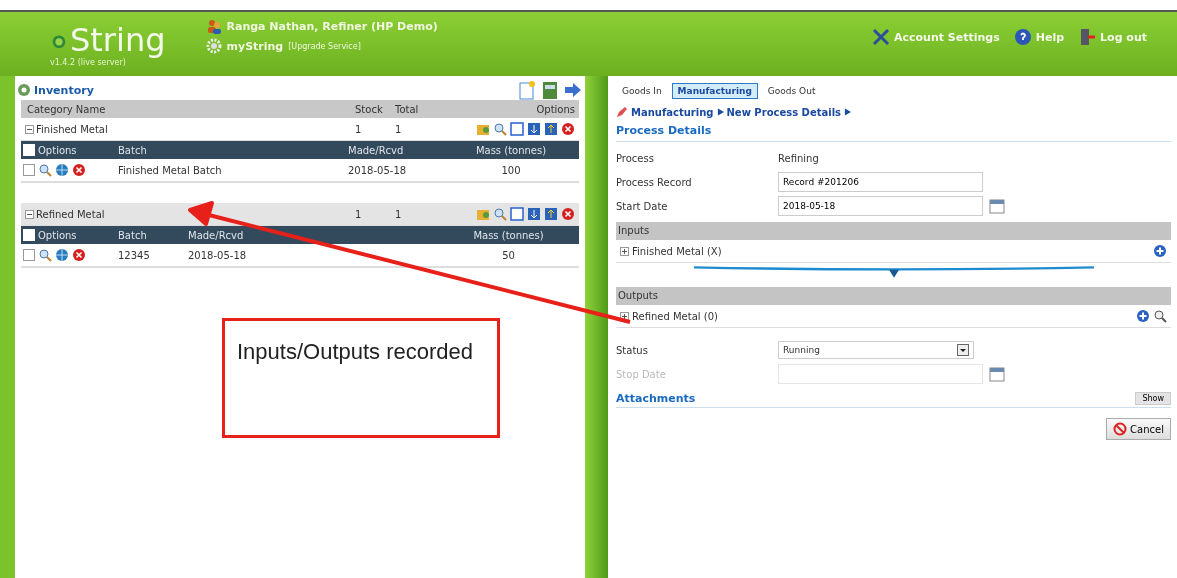 The height and width of the screenshot is (578, 1177). Describe the element at coordinates (677, 251) in the screenshot. I see `input-item: Finished Metal (X)` at that location.